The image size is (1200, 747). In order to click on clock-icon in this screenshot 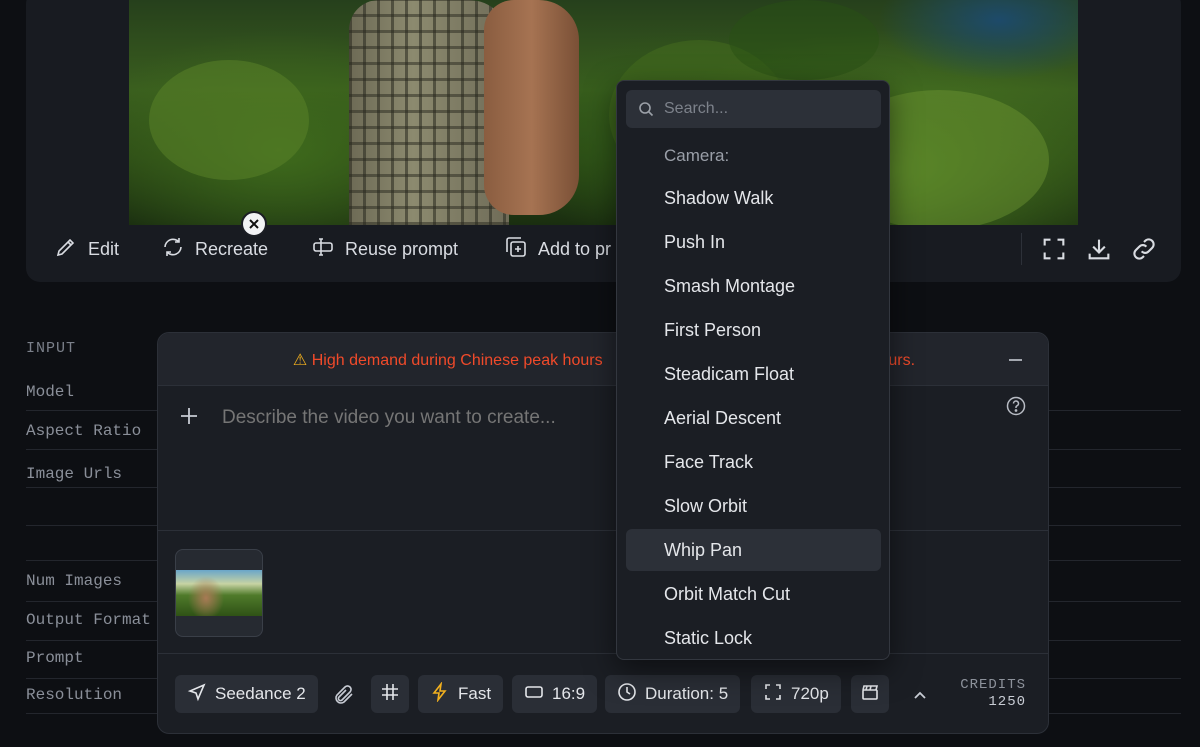, I will do `click(627, 694)`.